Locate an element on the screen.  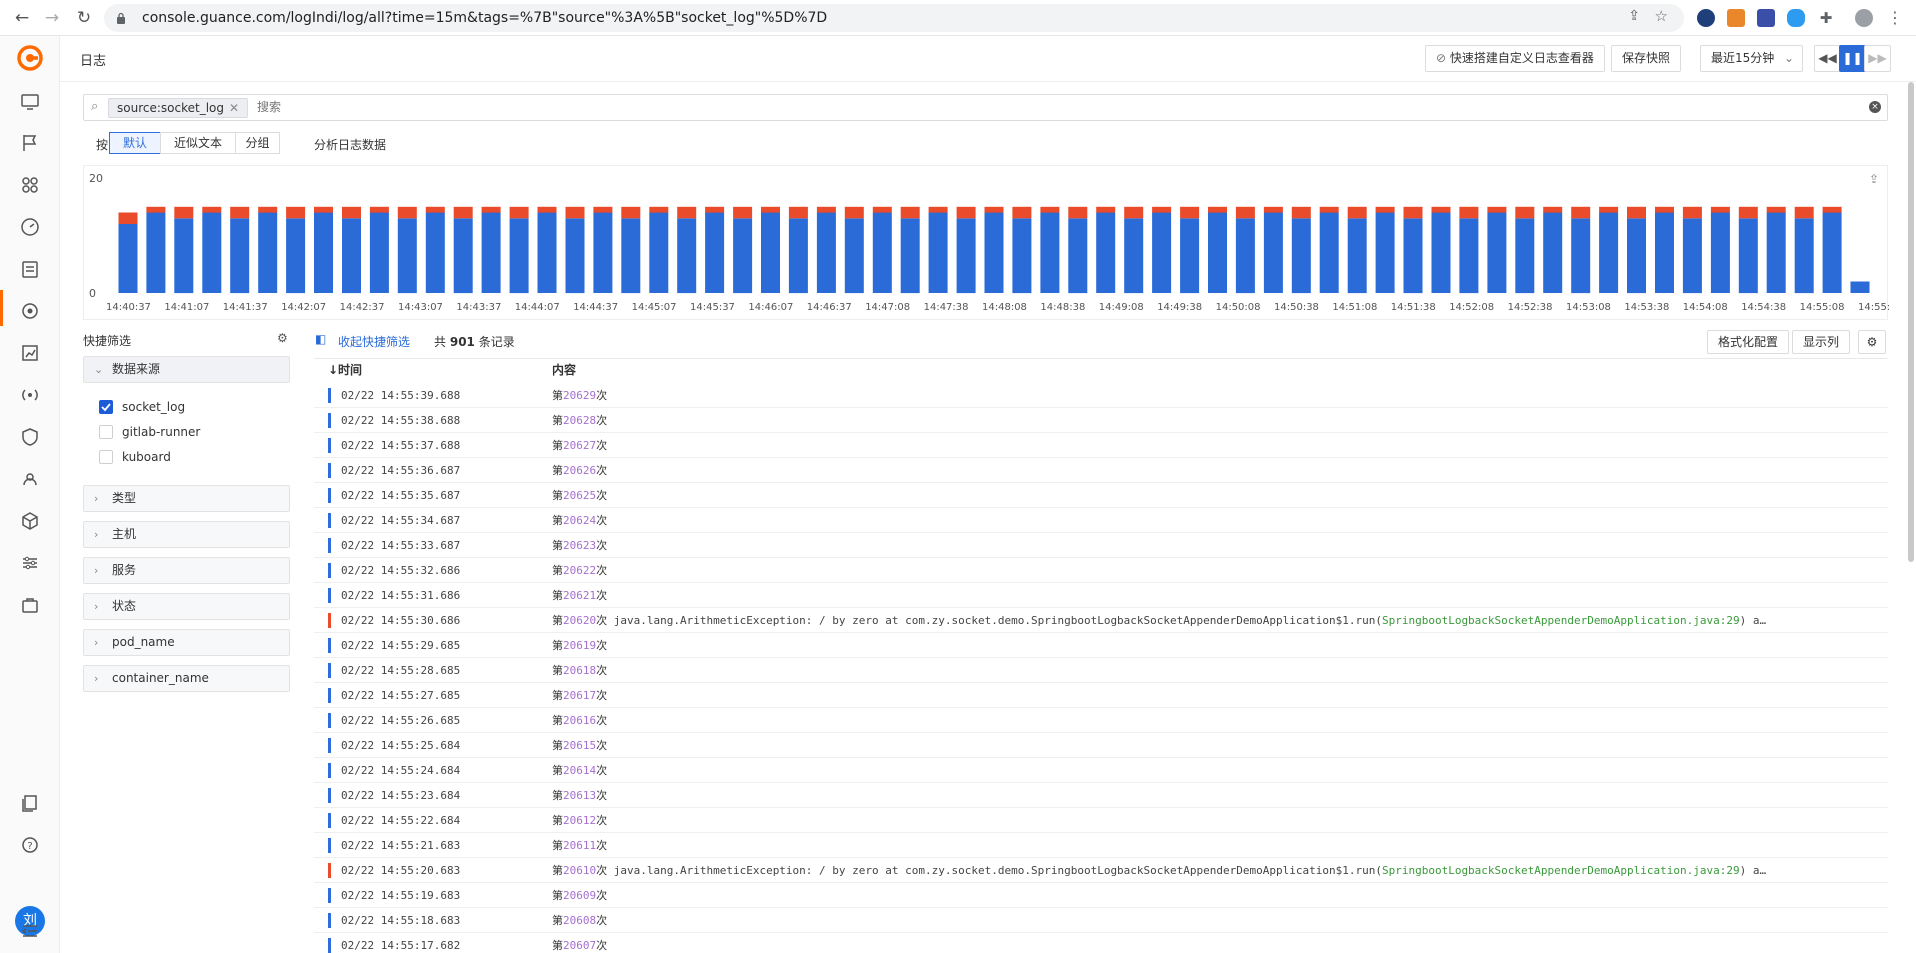
help-icon: ? is located at coordinates (30, 845).